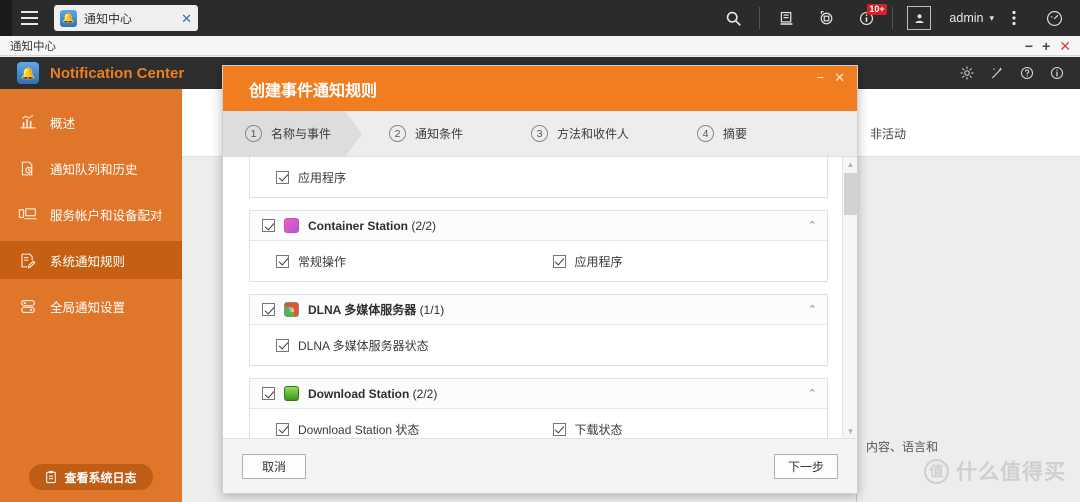 This screenshot has width=1080, height=502. What do you see at coordinates (540, 18) in the screenshot?
I see `desktop-topbar: 🔔 通知中心 ✕ 10+ admin ▾` at bounding box center [540, 18].